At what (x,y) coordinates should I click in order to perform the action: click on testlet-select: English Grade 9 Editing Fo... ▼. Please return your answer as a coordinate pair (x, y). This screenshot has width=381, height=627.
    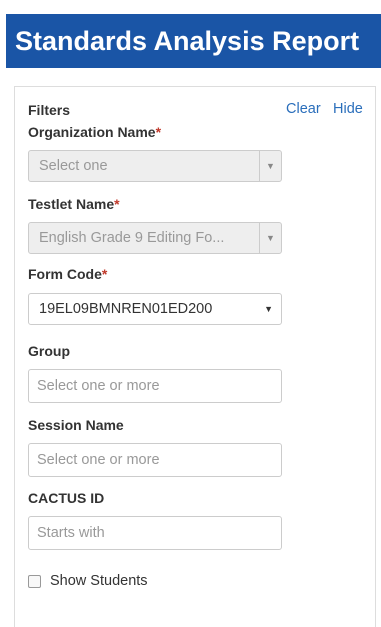
    Looking at the image, I should click on (155, 238).